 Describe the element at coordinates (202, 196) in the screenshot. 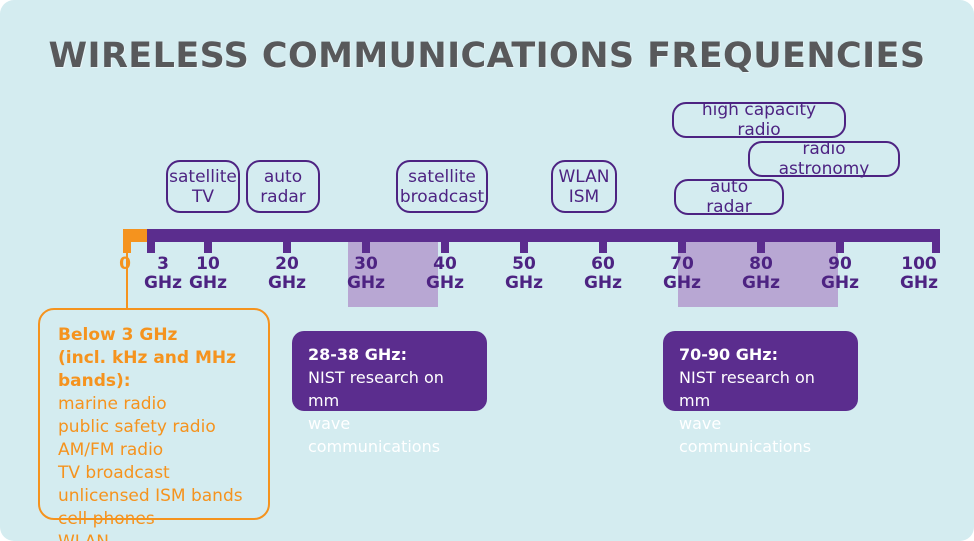

I see `bubble-satellite-tv-line2: TV` at that location.